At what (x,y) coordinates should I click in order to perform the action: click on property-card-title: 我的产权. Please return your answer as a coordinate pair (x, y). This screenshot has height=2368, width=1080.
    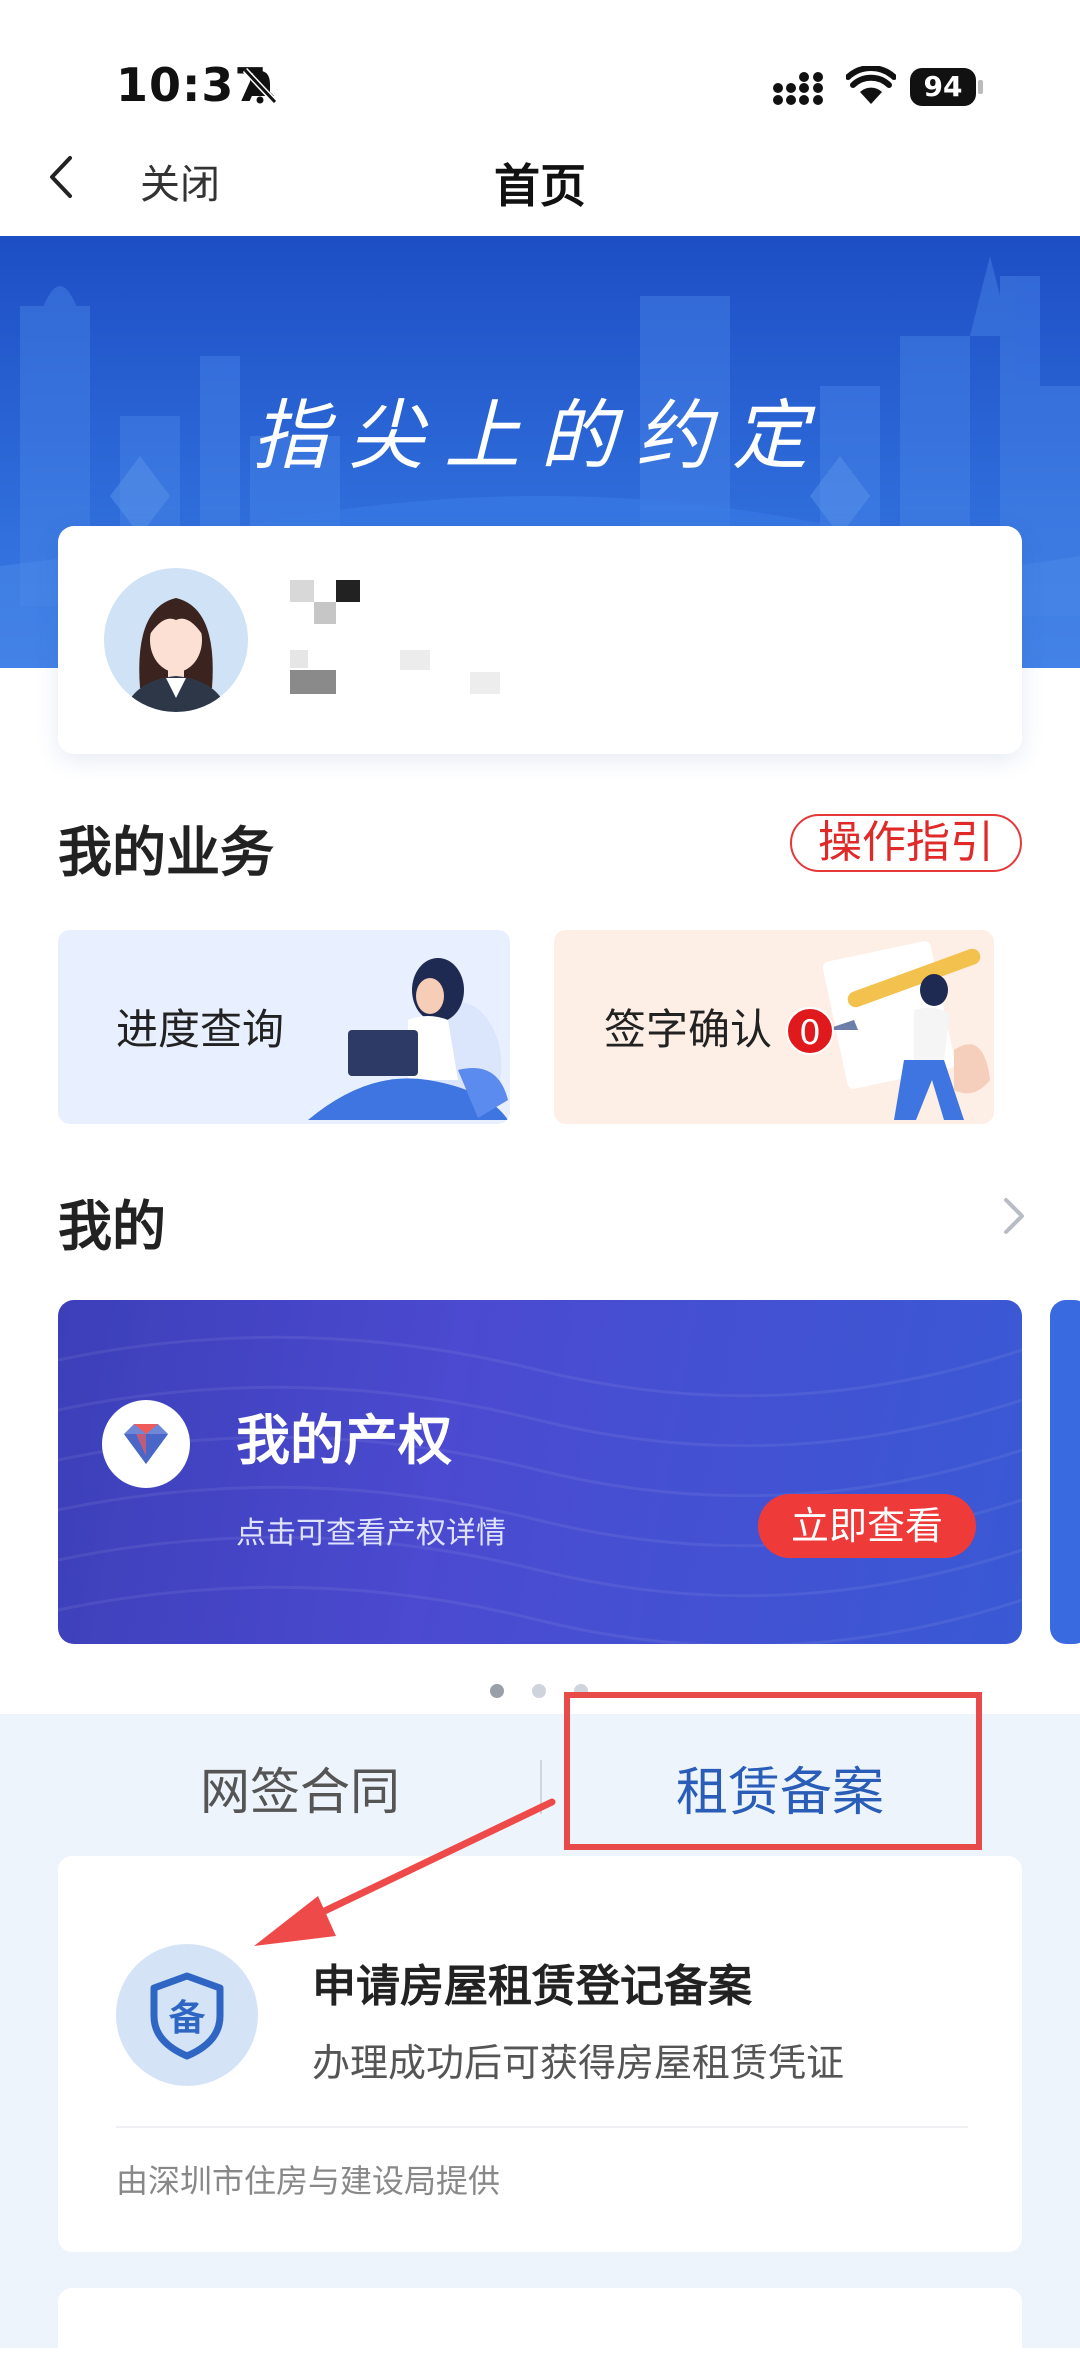
    Looking at the image, I should click on (344, 1440).